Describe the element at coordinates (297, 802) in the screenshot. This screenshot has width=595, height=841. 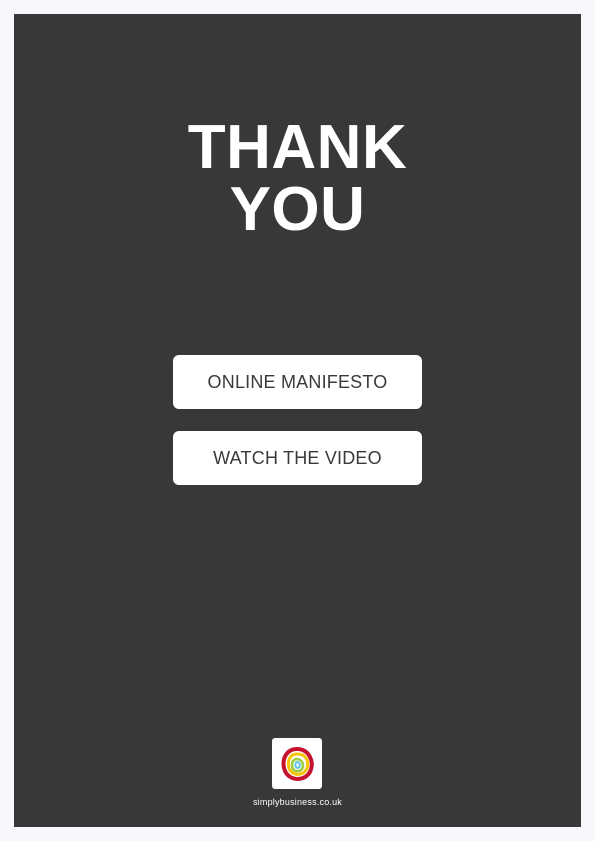
I see `website-link: simplybusiness.co.uk` at that location.